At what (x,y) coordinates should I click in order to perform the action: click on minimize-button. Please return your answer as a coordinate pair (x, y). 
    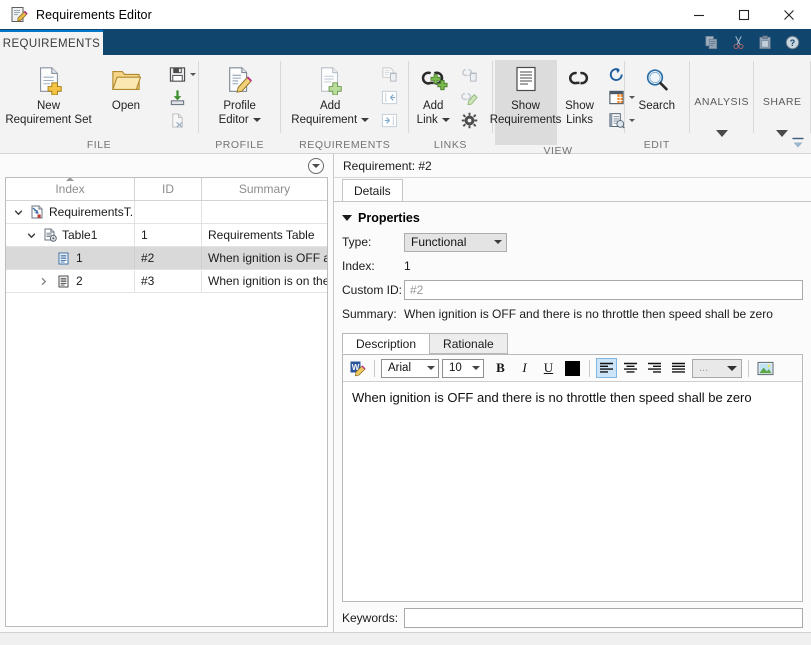
    Looking at the image, I should click on (698, 14).